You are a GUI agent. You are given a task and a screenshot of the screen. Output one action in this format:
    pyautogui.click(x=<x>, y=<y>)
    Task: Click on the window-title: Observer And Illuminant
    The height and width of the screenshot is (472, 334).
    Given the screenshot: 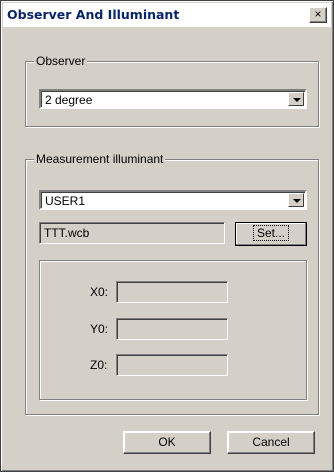 What is the action you would take?
    pyautogui.click(x=93, y=14)
    